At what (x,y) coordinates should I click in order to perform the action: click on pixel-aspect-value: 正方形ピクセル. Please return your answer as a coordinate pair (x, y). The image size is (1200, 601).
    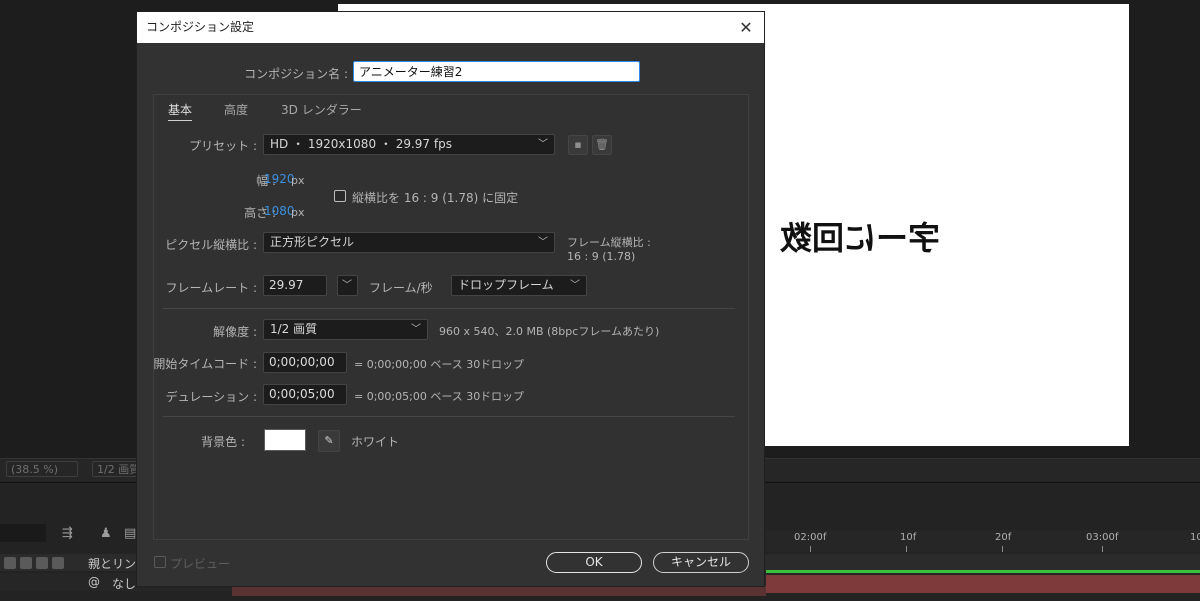
    Looking at the image, I should click on (312, 242).